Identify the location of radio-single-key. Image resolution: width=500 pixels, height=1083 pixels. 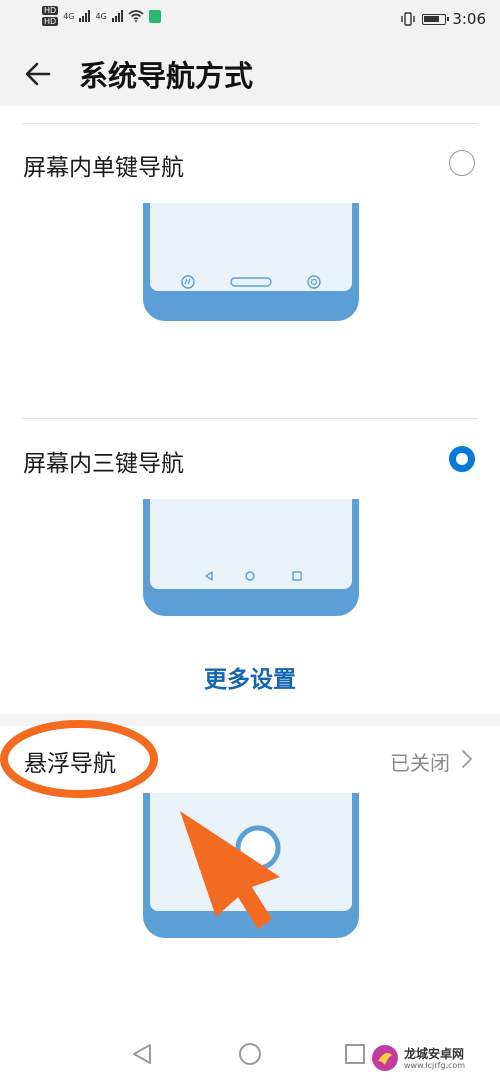
(462, 163).